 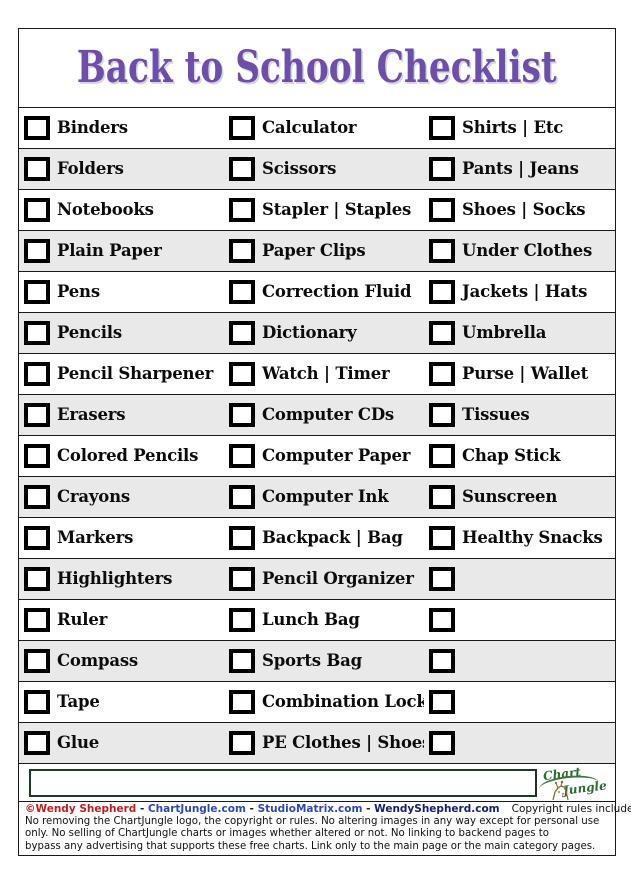 I want to click on checklist-item-label: Paper Clips, so click(x=314, y=250).